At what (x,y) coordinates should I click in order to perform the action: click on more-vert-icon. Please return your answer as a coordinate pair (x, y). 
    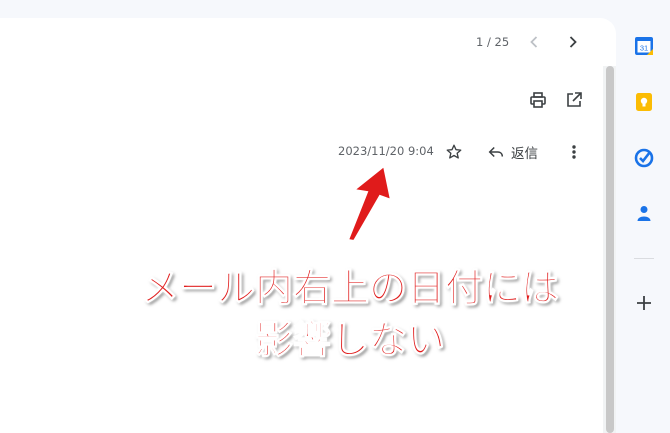
    Looking at the image, I should click on (574, 152).